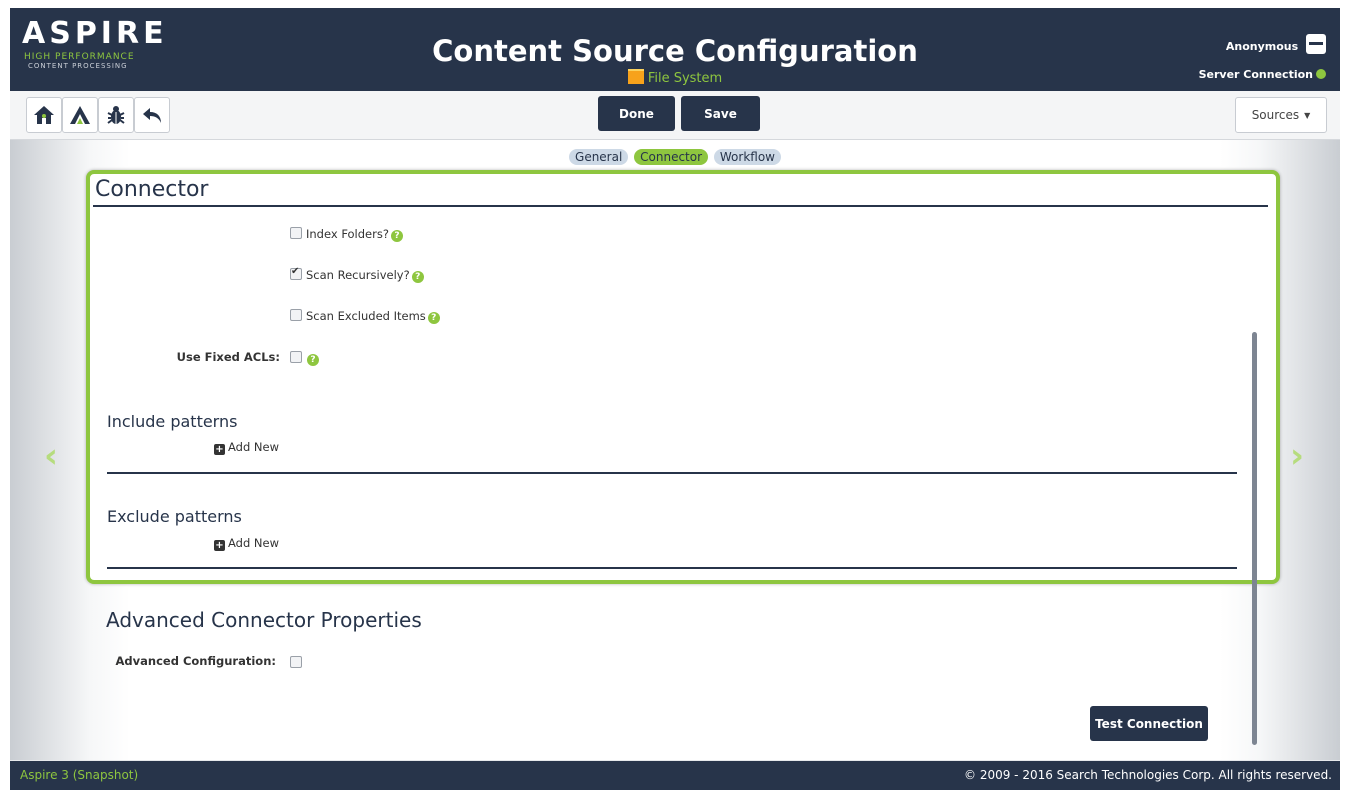 The width and height of the screenshot is (1348, 790). Describe the element at coordinates (195, 661) in the screenshot. I see `advanced-configuration-label: Advanced Configuration:` at that location.